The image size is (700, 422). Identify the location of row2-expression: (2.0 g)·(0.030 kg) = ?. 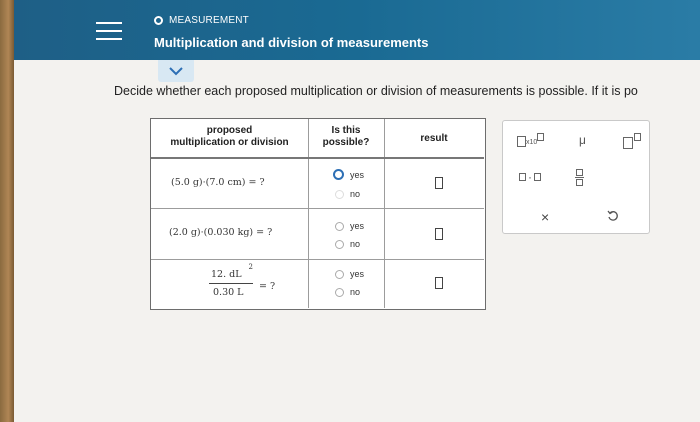
(221, 232).